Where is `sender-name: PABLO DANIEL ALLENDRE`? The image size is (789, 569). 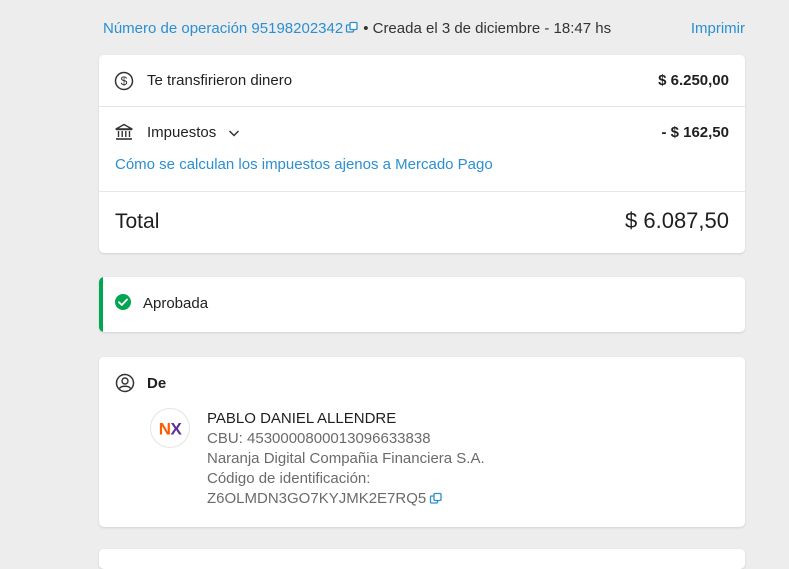
sender-name: PABLO DANIEL ALLENDRE is located at coordinates (302, 418).